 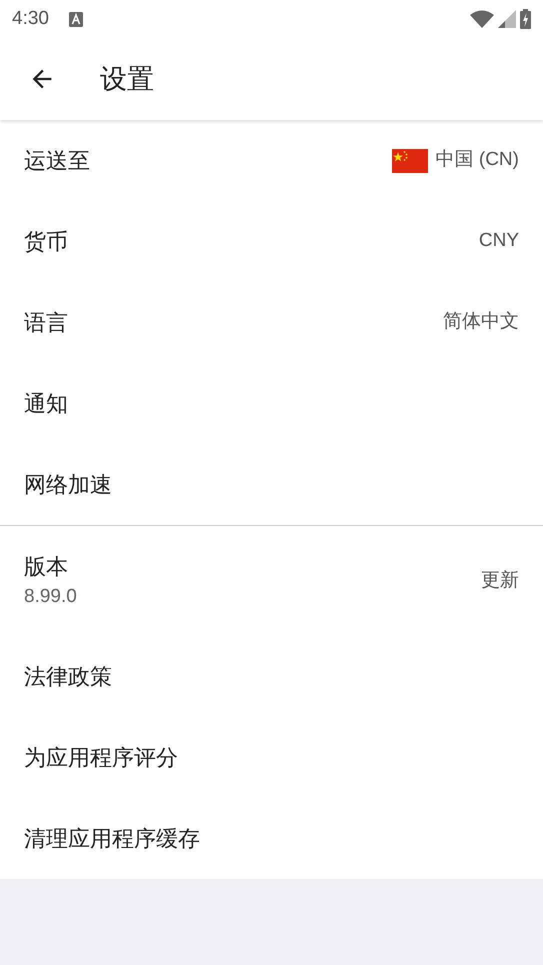 What do you see at coordinates (271, 581) in the screenshot?
I see `settings-item: 版本 8.99.0 更新` at bounding box center [271, 581].